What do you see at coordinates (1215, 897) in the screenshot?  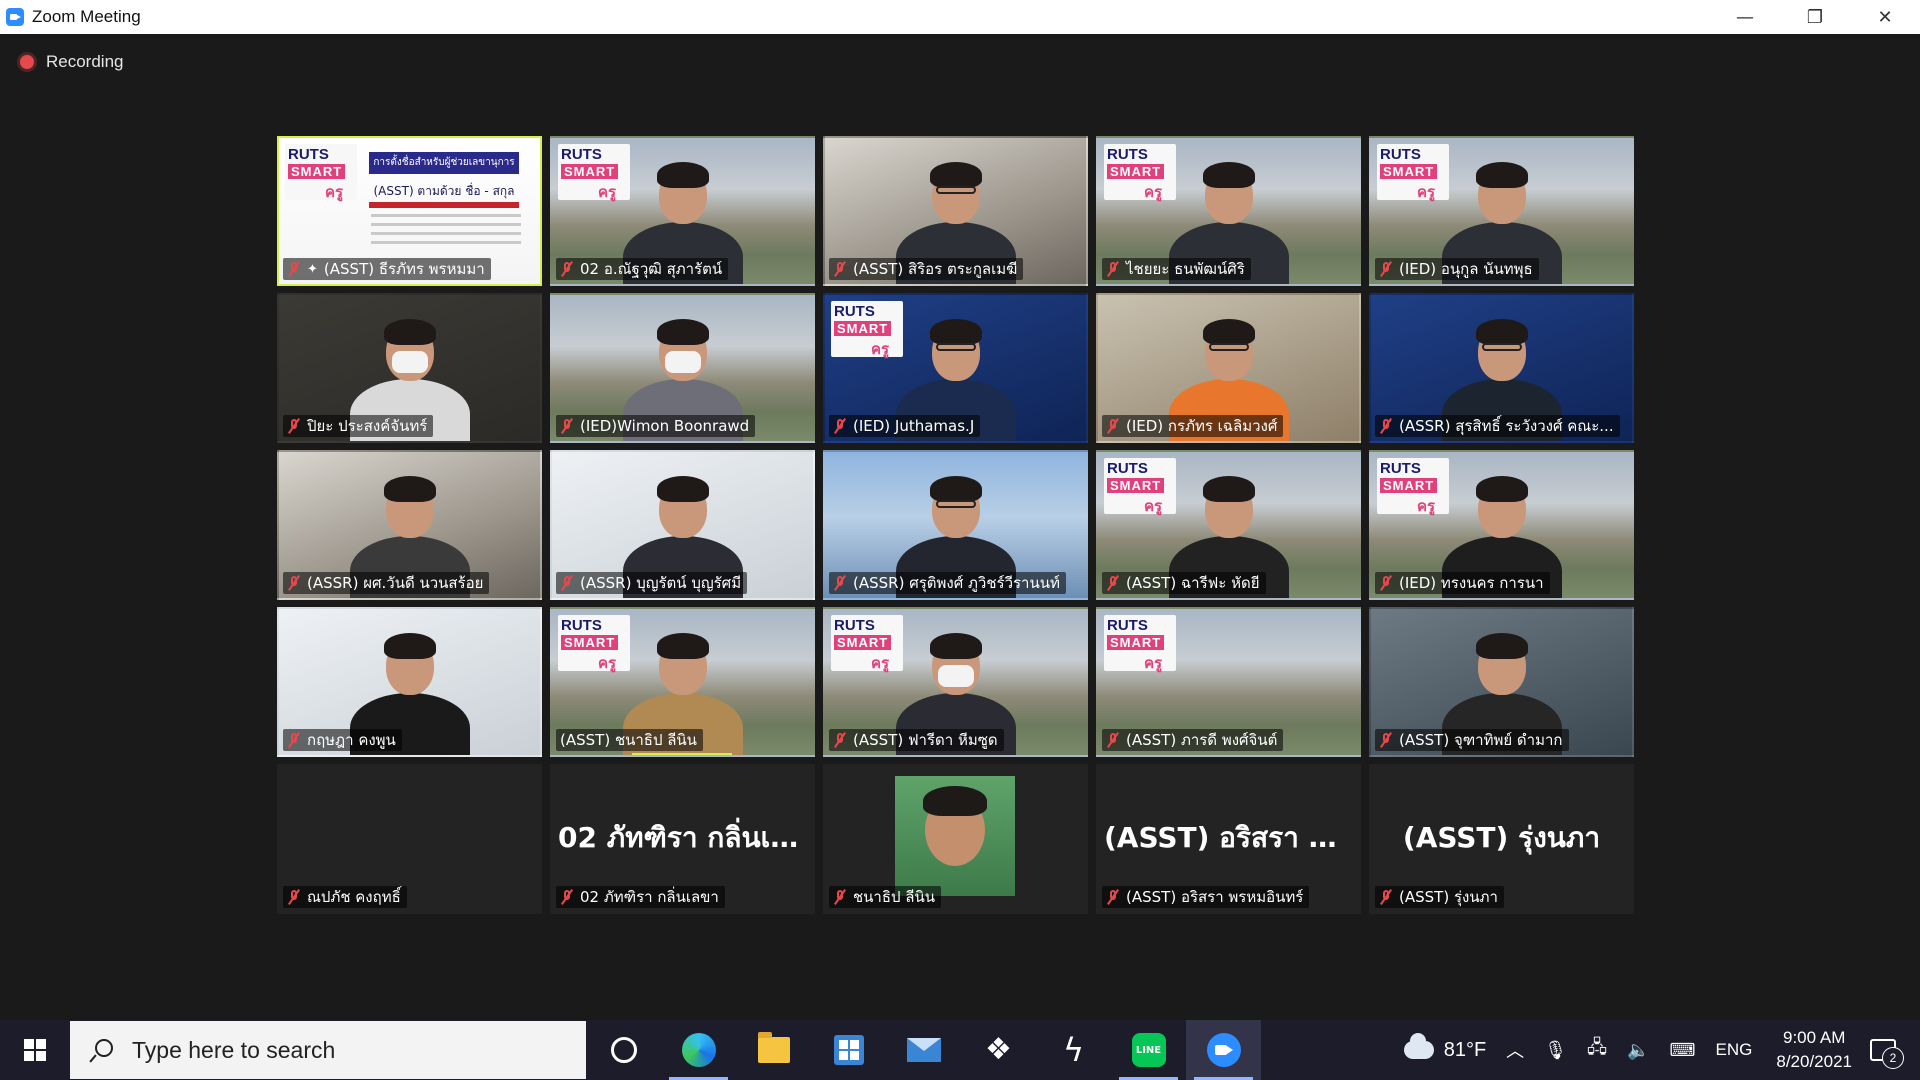 I see `participant-name: (ASST) อริสรา พรหมอินทร์` at bounding box center [1215, 897].